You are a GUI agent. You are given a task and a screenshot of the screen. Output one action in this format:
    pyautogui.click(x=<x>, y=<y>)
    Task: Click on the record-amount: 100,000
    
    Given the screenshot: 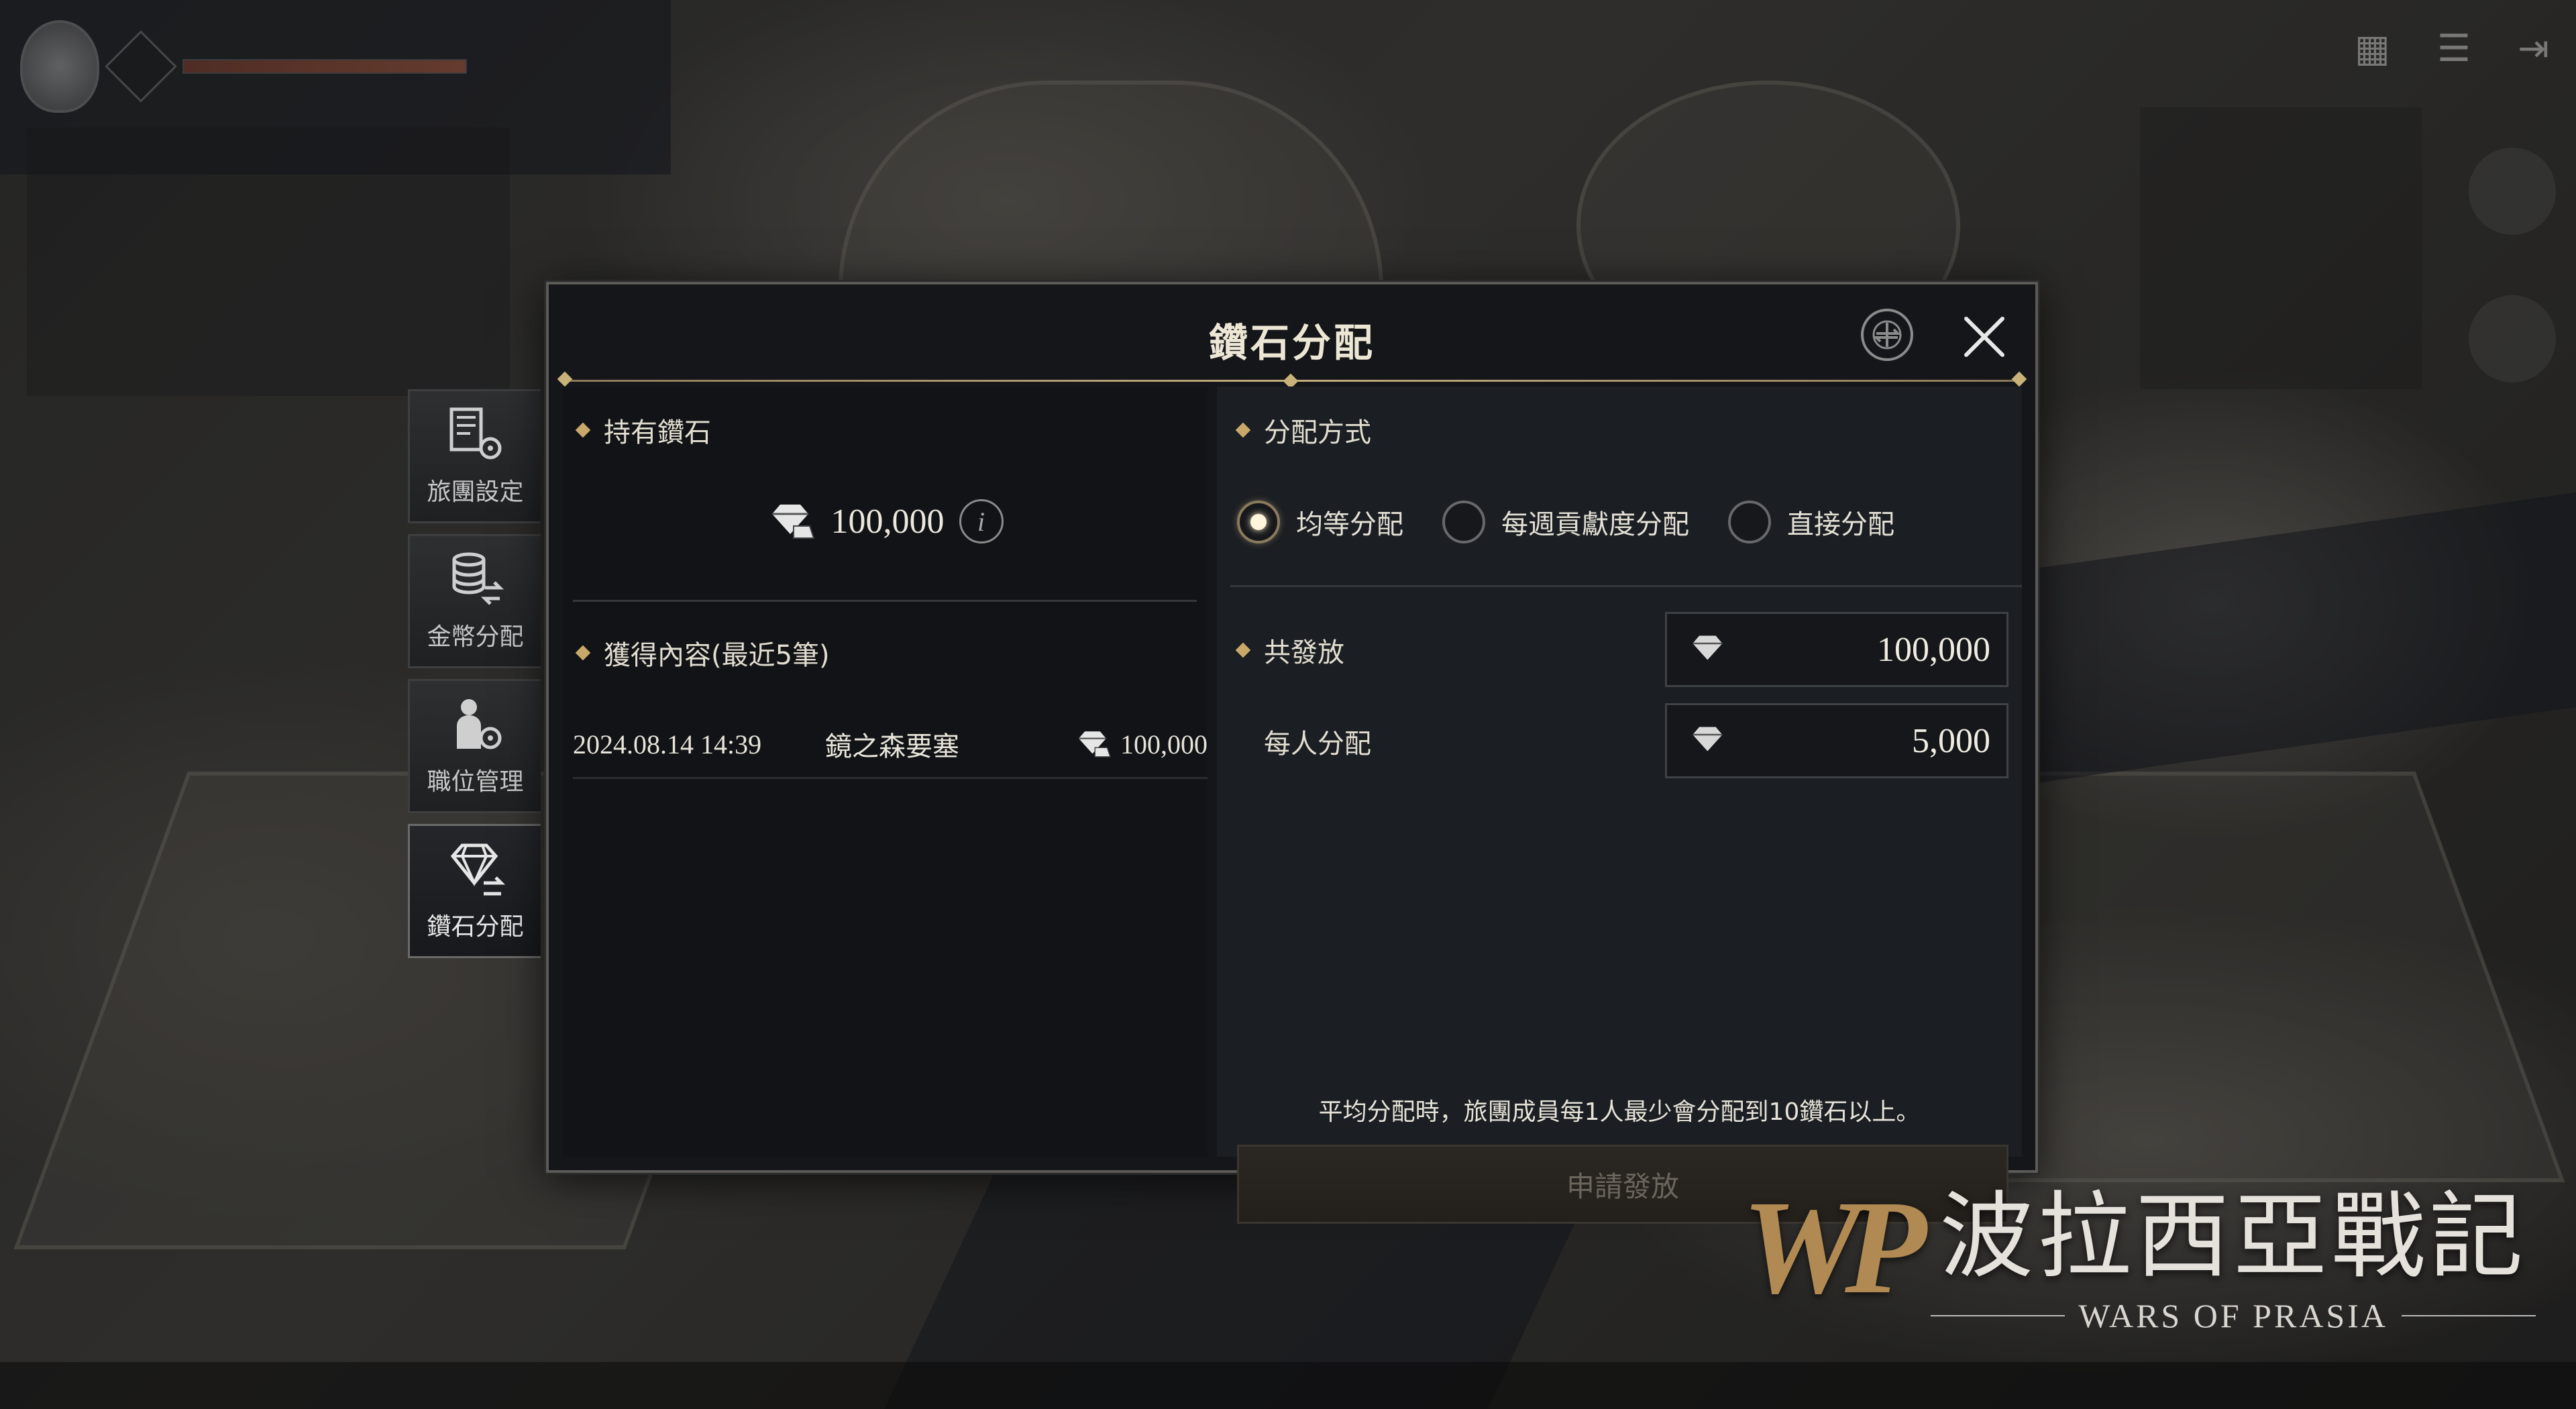 What is the action you would take?
    pyautogui.click(x=1141, y=744)
    